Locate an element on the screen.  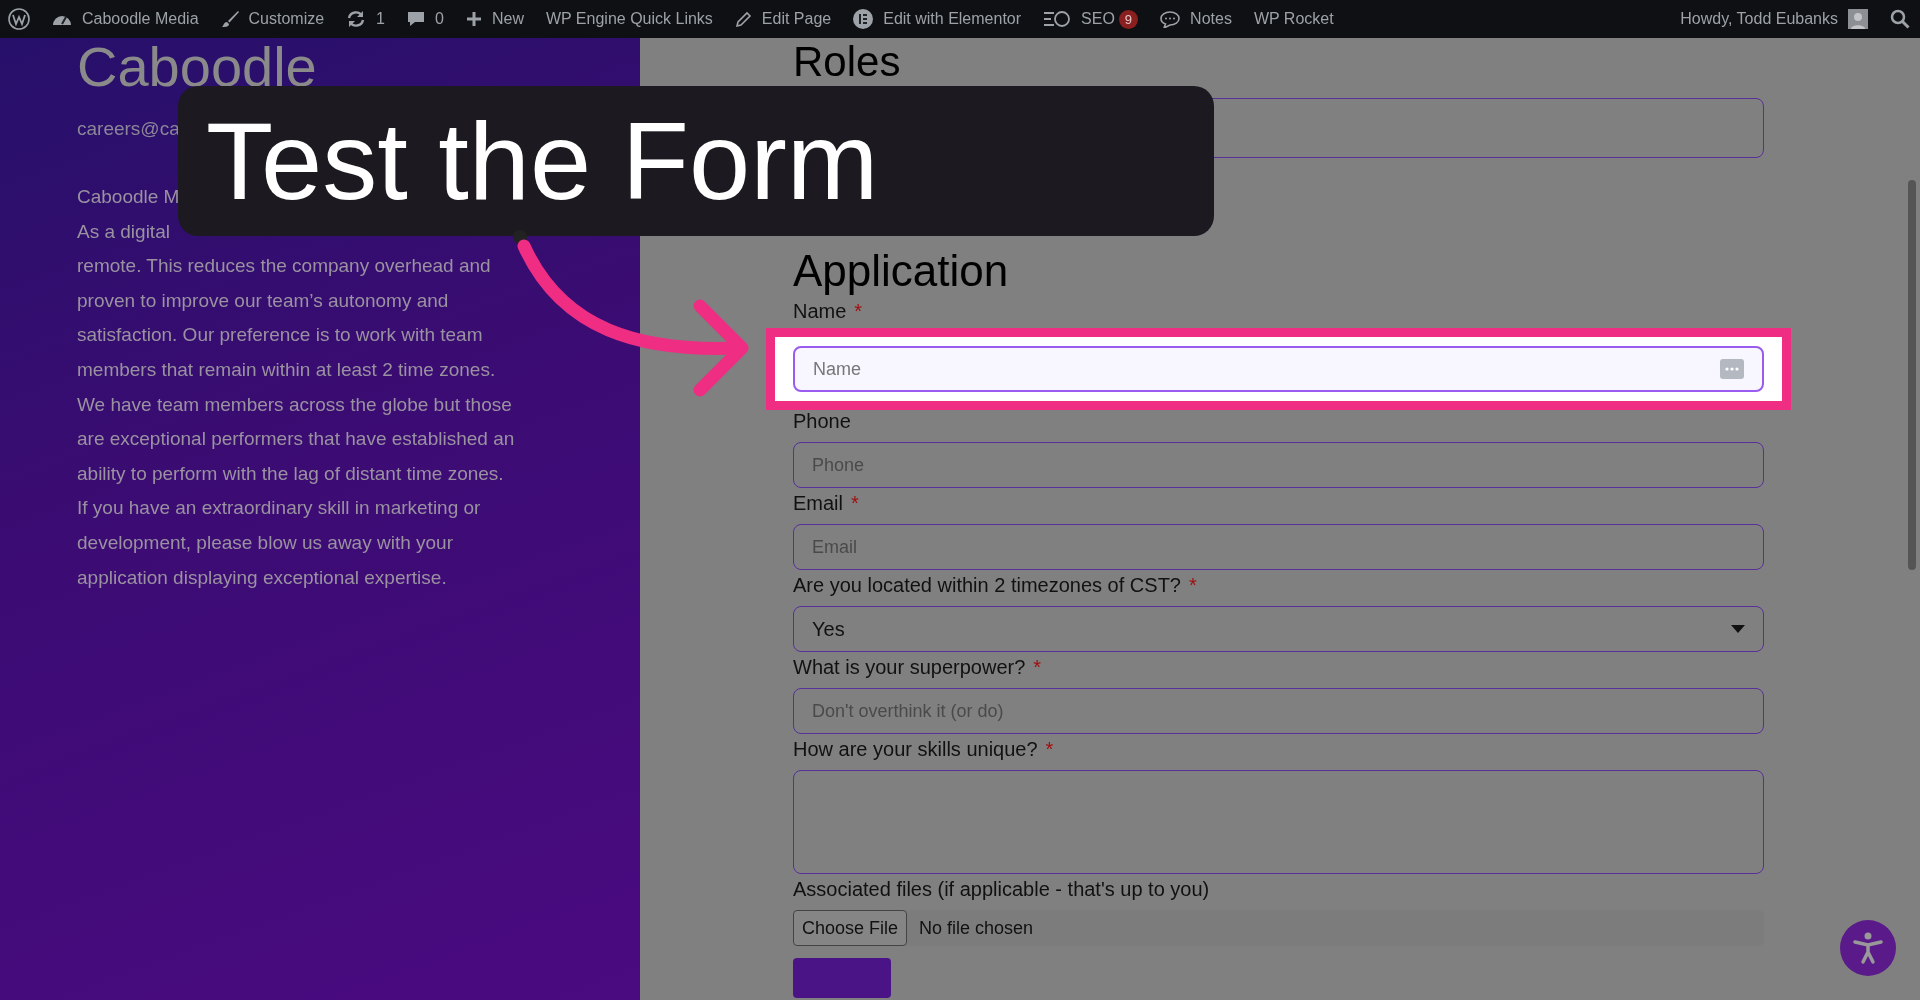
field-label: Are you located within 2 timezones of CST? * is located at coordinates (995, 585).